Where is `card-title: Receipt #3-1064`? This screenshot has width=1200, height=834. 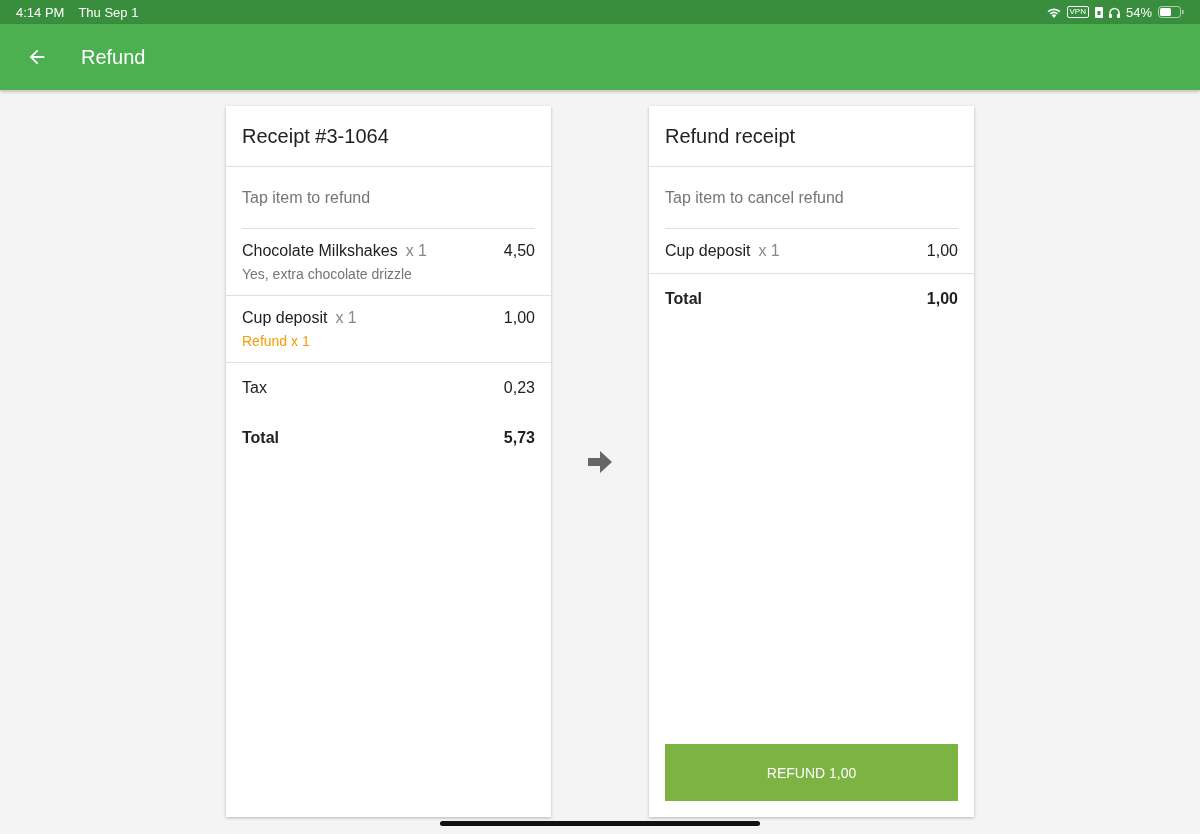 card-title: Receipt #3-1064 is located at coordinates (315, 136).